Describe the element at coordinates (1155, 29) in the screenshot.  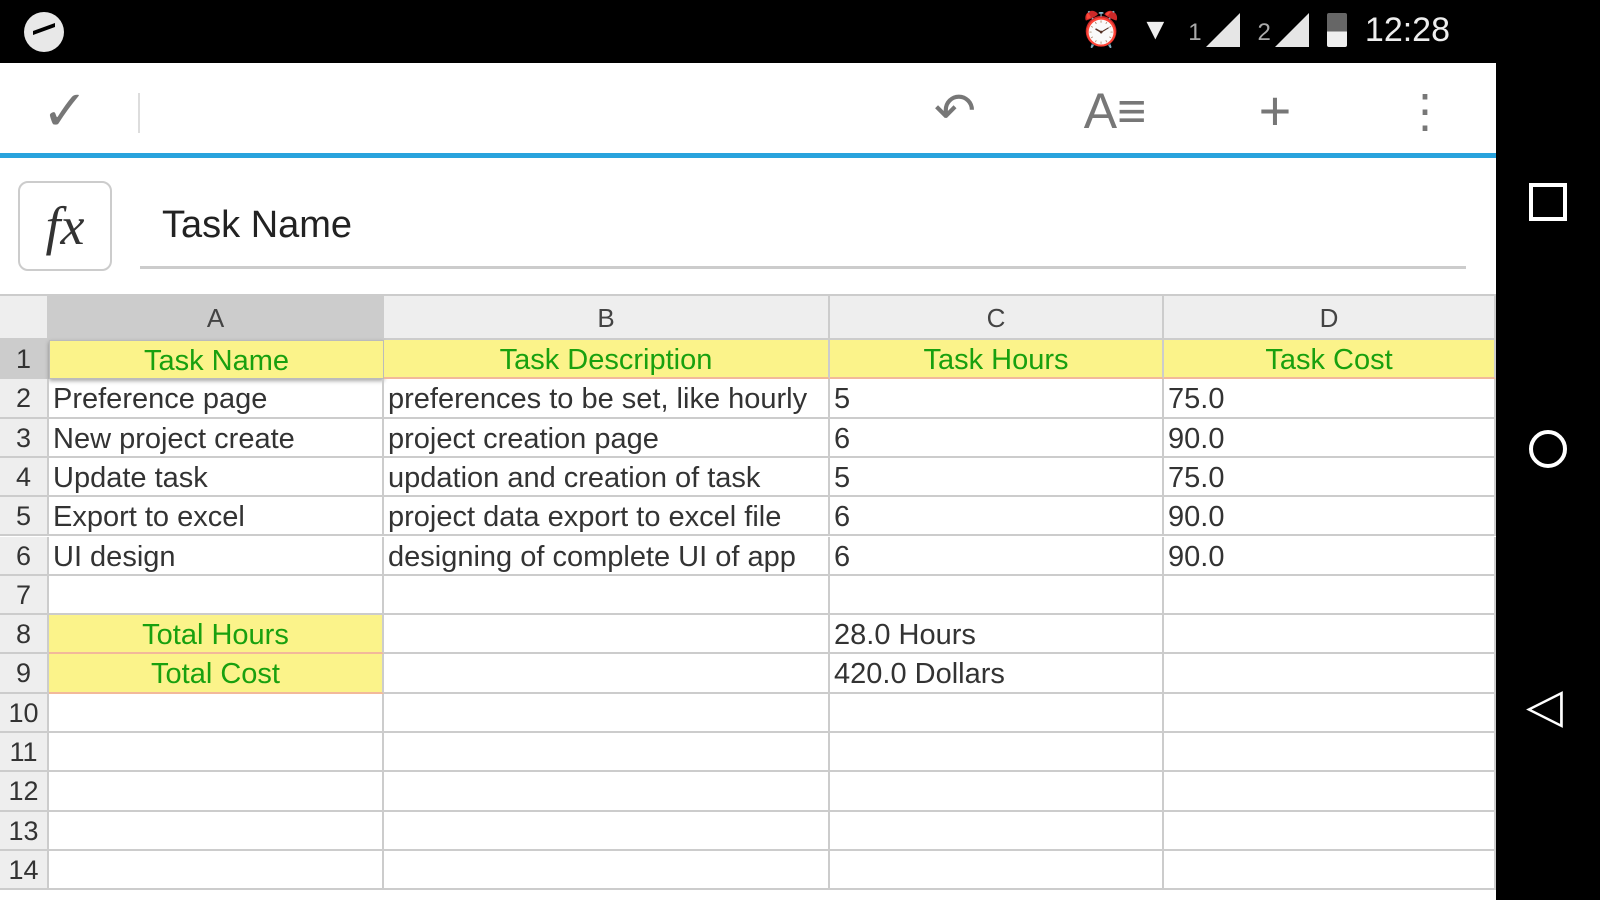
I see `wifi-icon: ▼` at that location.